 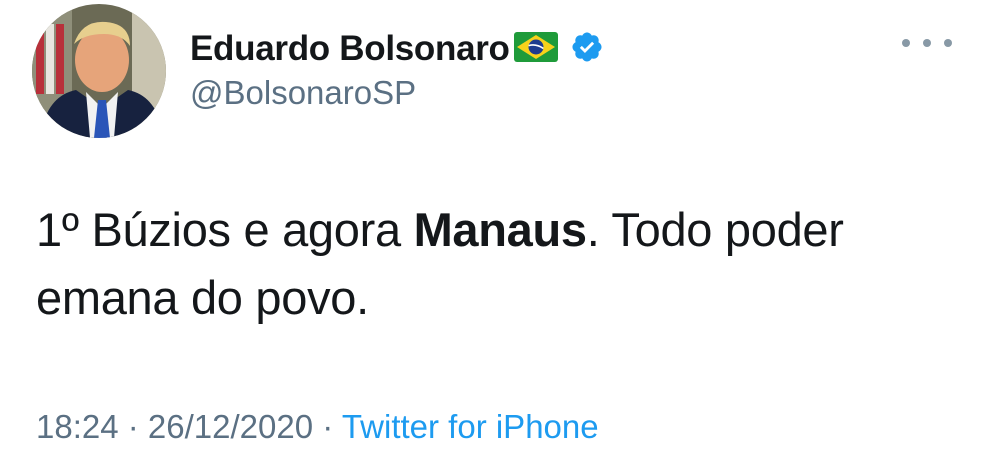 I want to click on tweet-meta: 18:24 · 26/12/2020 · Twitter for iPhone, so click(x=317, y=427).